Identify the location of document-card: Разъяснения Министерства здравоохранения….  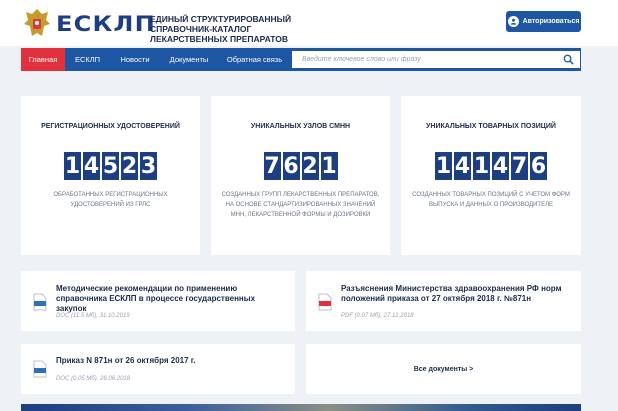
(443, 301).